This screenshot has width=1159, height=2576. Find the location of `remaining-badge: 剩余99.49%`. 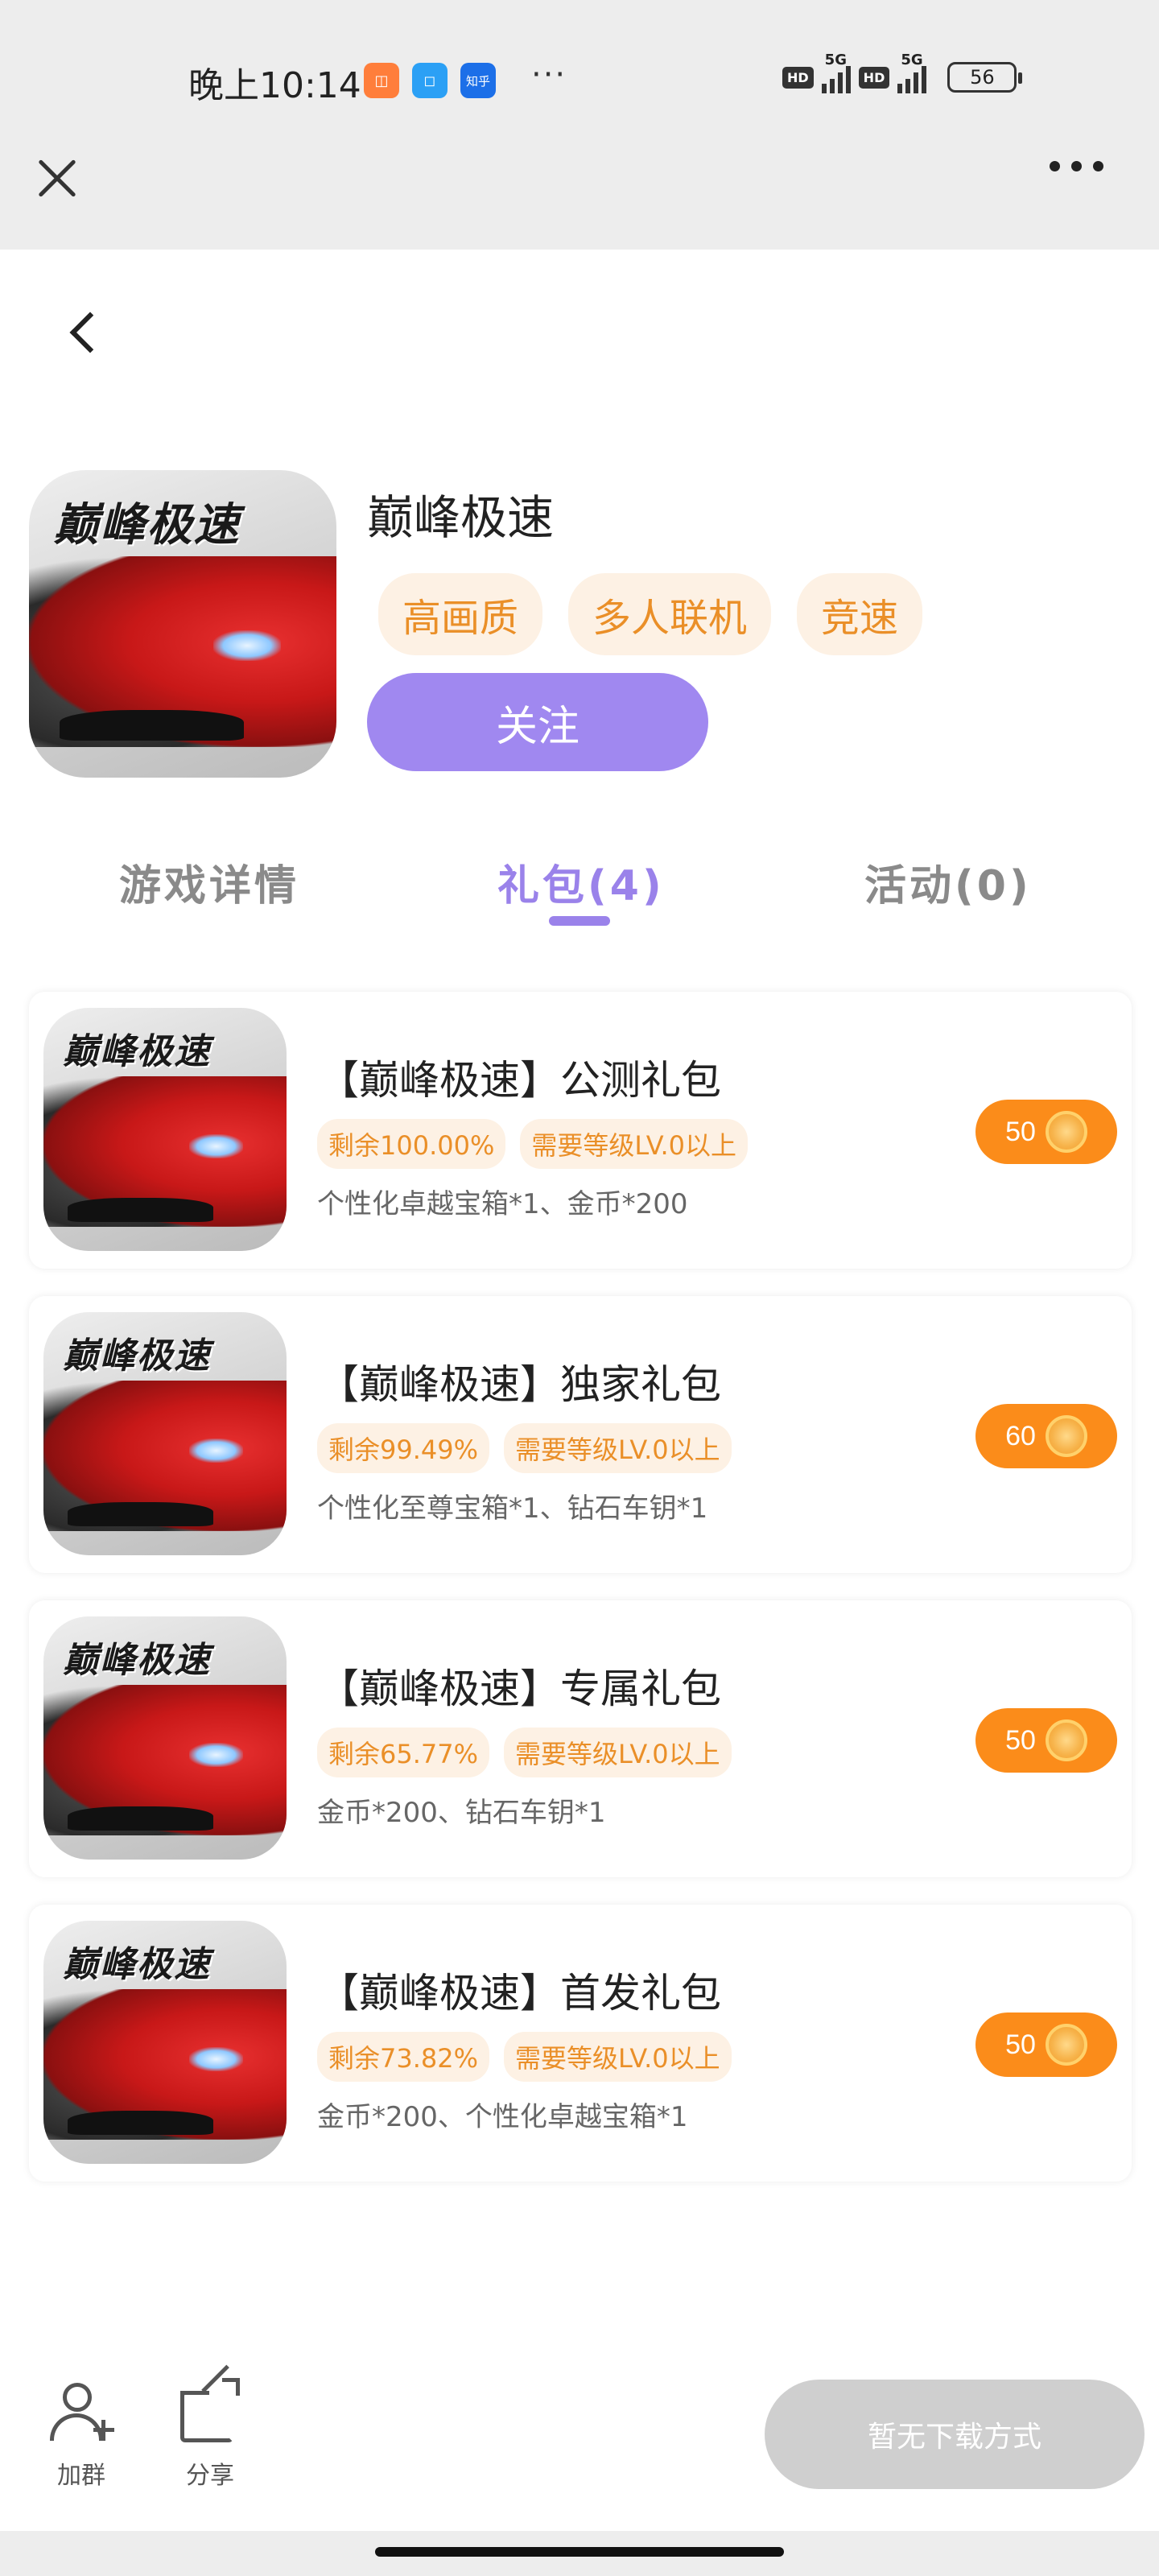

remaining-badge: 剩余99.49% is located at coordinates (403, 1448).